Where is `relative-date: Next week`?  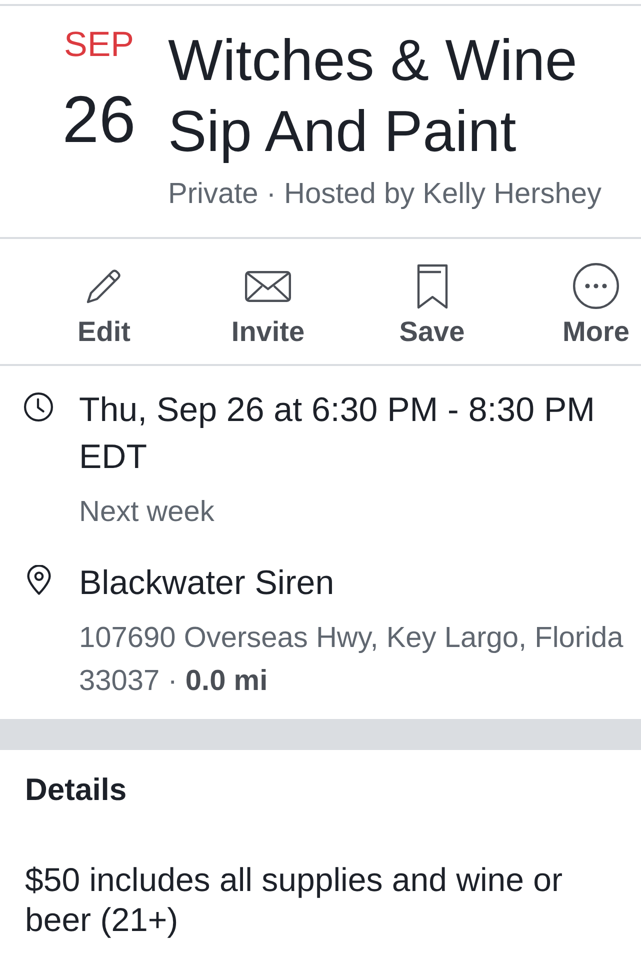
relative-date: Next week is located at coordinates (147, 512).